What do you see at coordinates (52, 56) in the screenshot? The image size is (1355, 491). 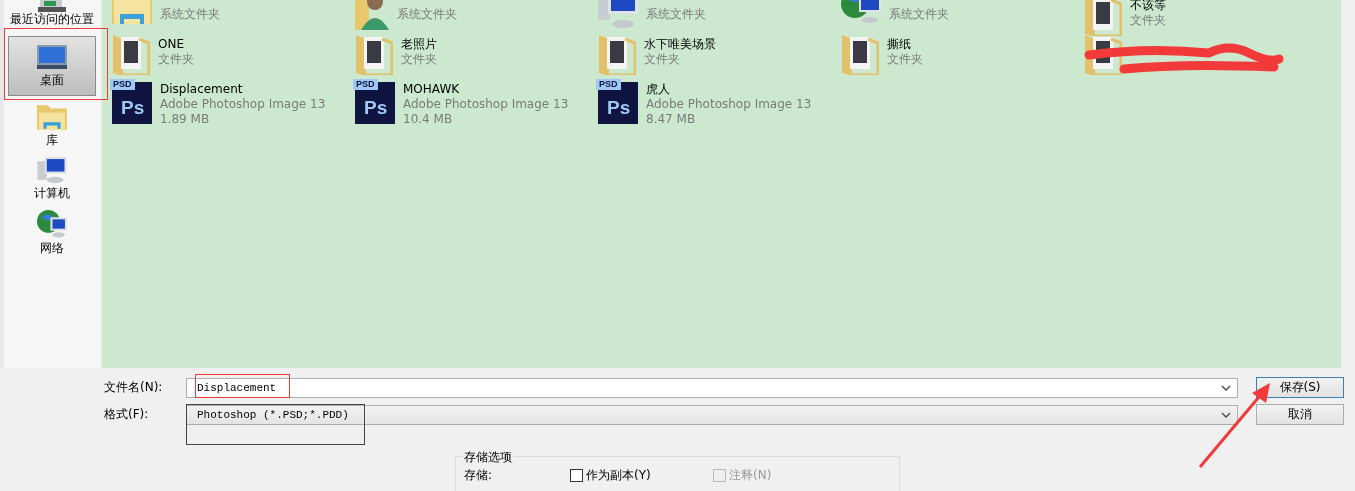 I see `desktop-icon` at bounding box center [52, 56].